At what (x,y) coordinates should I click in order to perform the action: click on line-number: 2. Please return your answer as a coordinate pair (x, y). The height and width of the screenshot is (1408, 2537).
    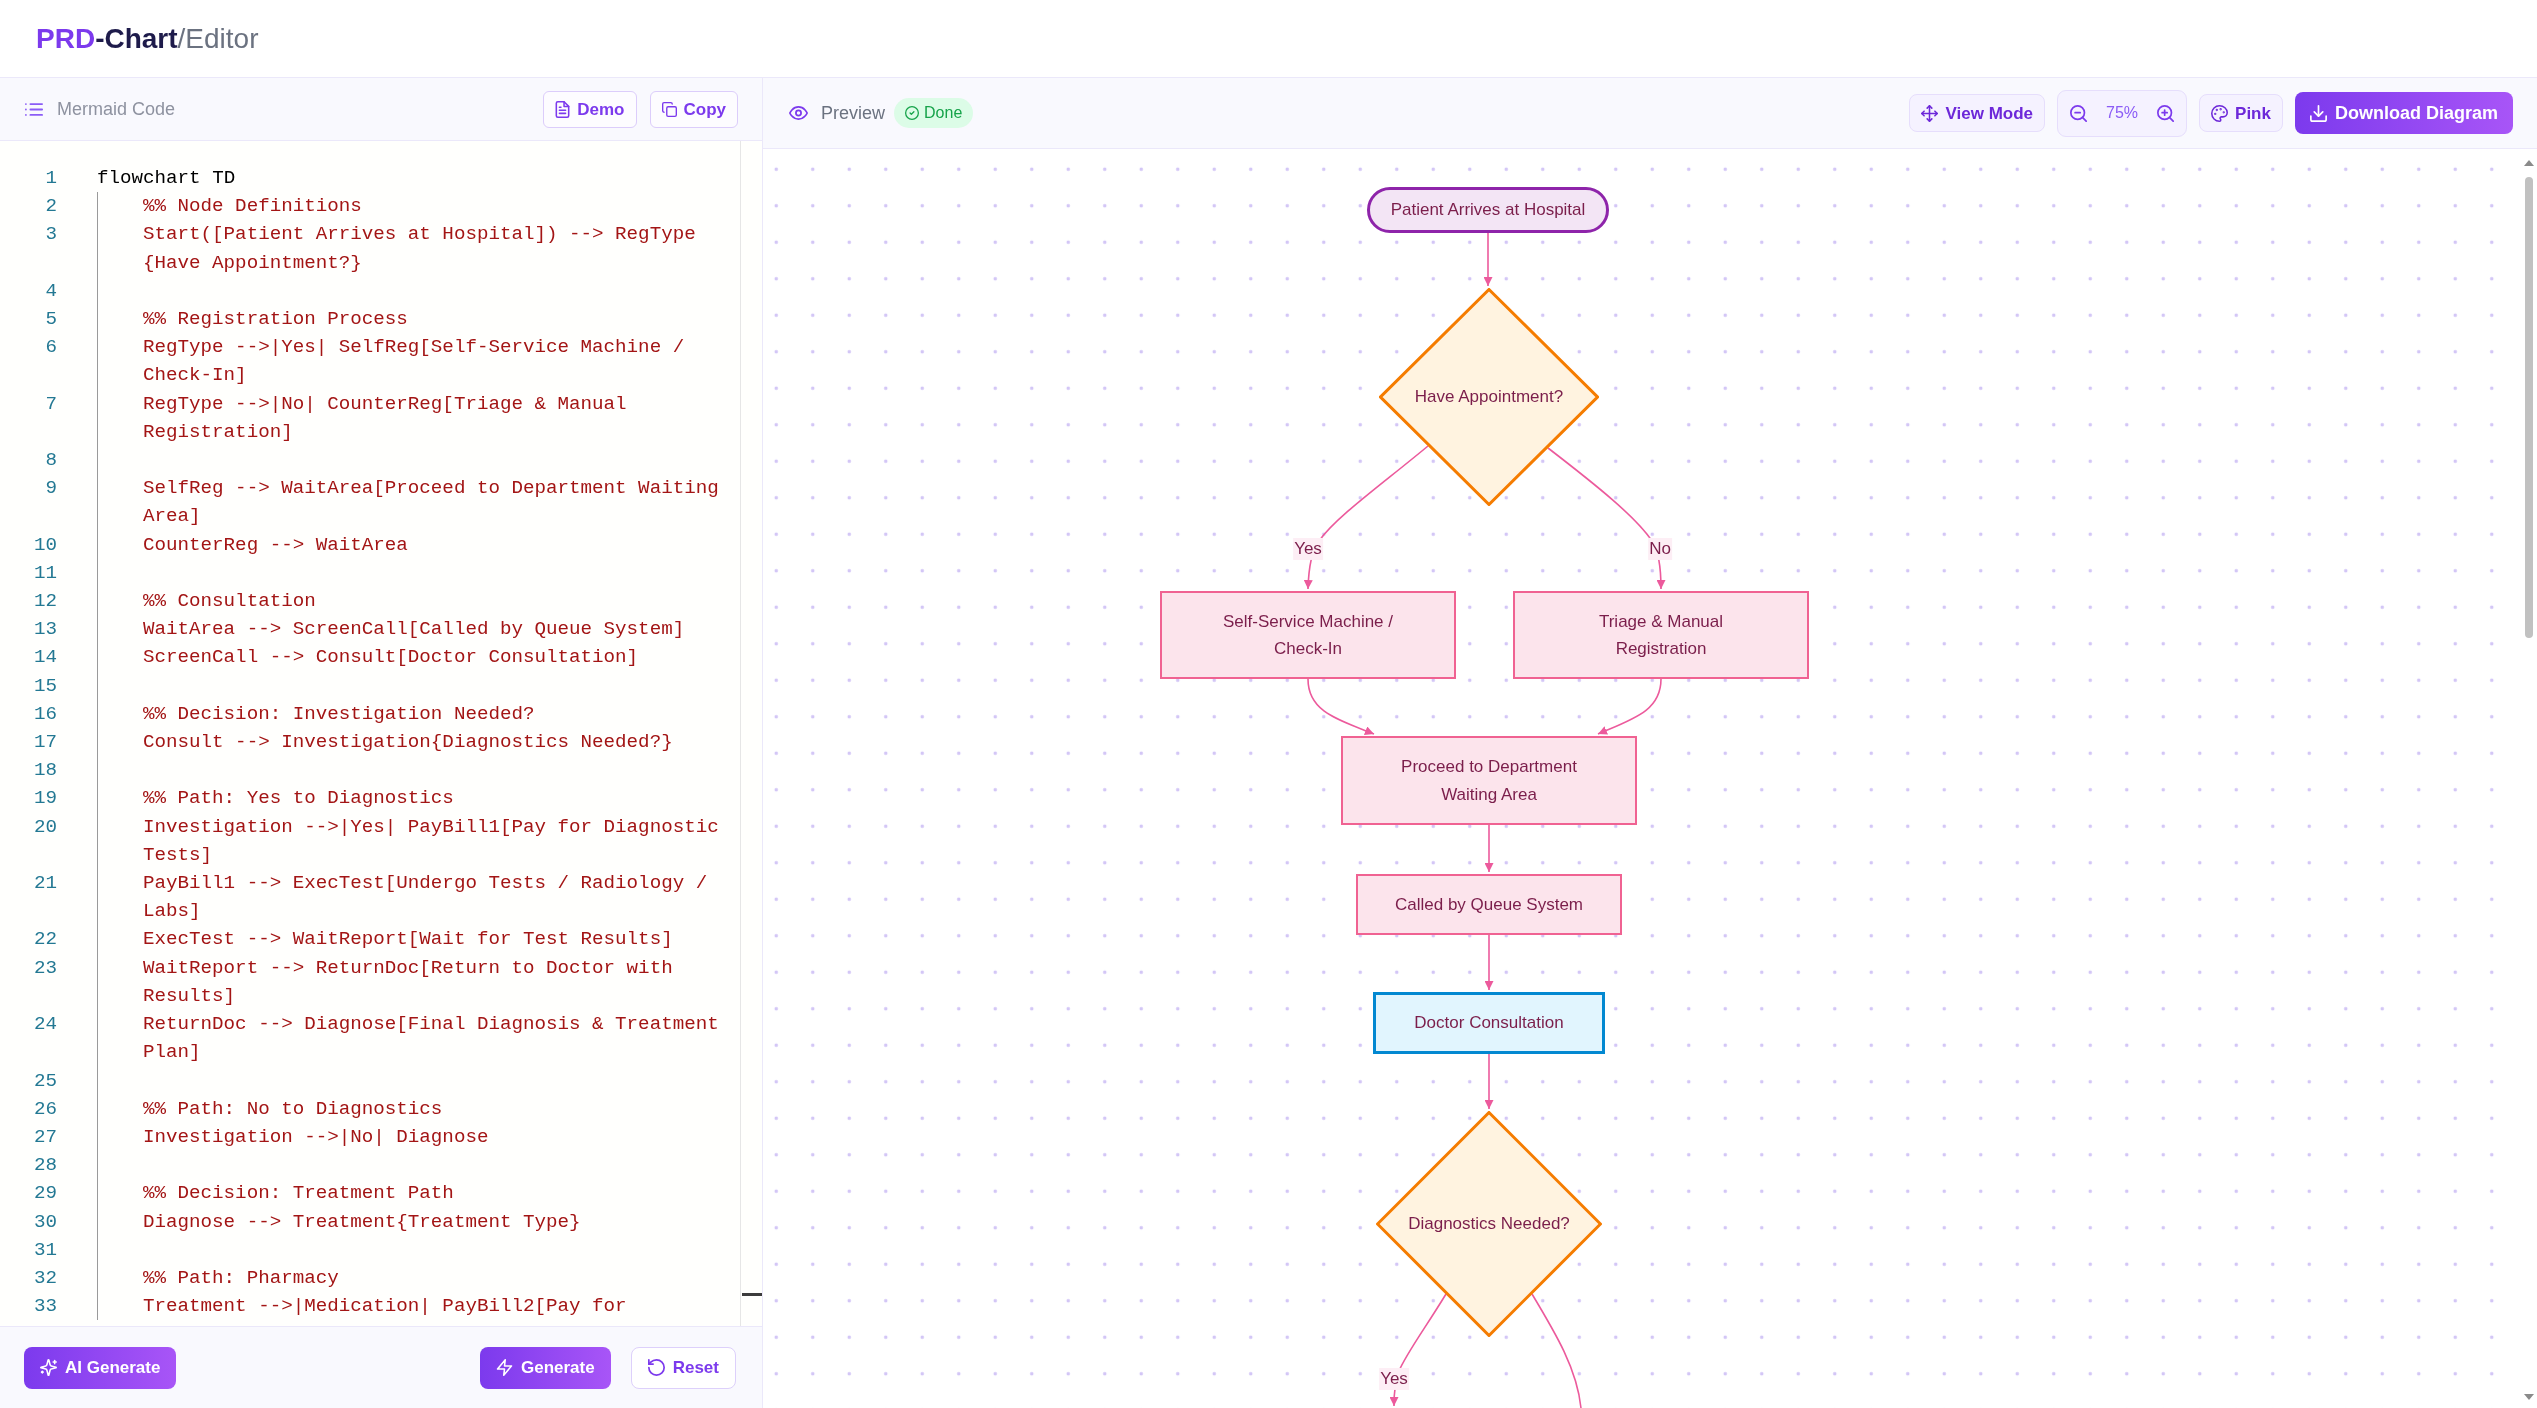
    Looking at the image, I should click on (50, 207).